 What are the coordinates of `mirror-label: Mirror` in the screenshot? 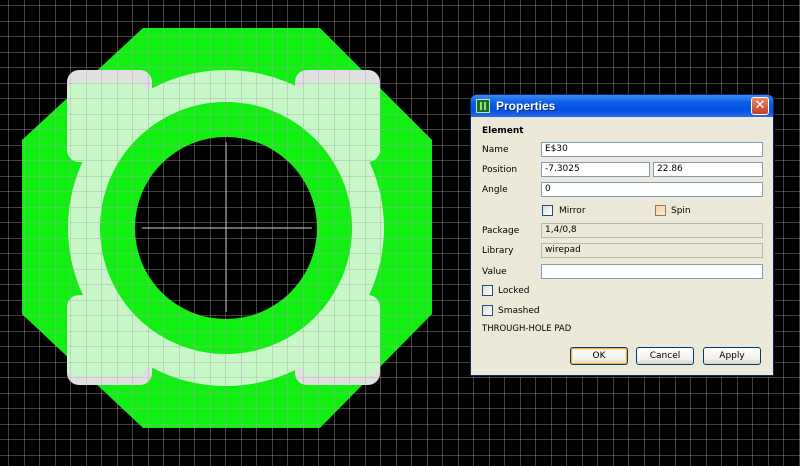 It's located at (572, 211).